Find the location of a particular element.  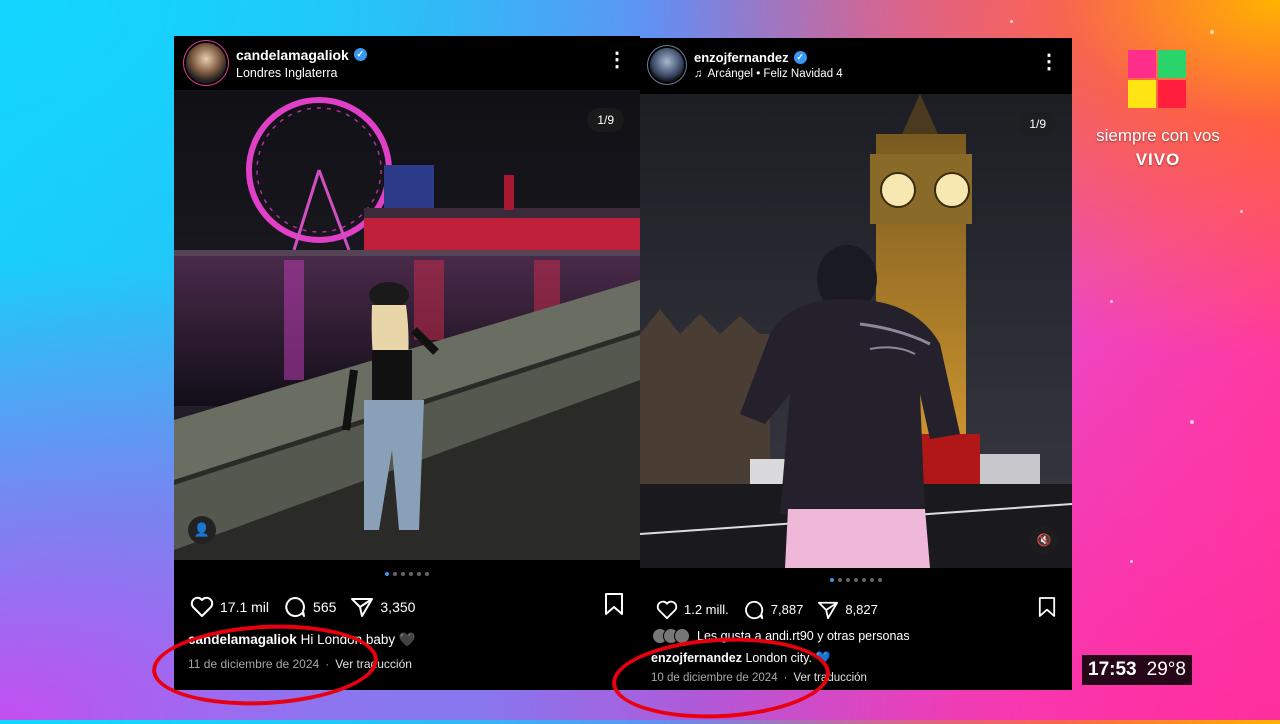

live-label: VIVO is located at coordinates (1158, 159).